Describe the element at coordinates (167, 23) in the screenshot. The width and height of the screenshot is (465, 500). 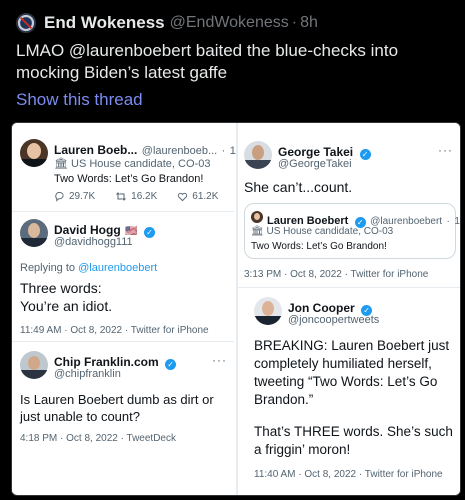
I see `tweet-header: End Wokeness @EndWokeness · 8h` at that location.